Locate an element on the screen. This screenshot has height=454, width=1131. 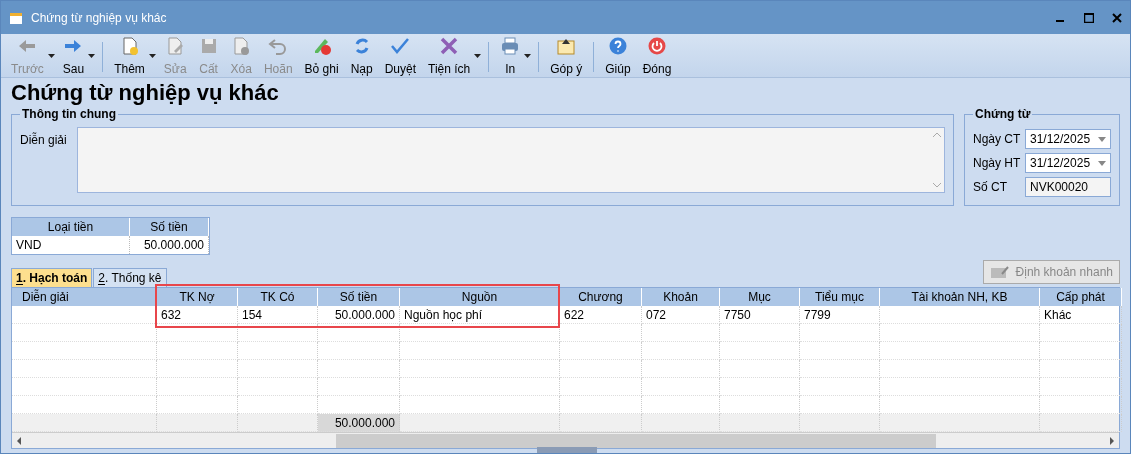
tab: 2. Thống kê is located at coordinates (130, 277).